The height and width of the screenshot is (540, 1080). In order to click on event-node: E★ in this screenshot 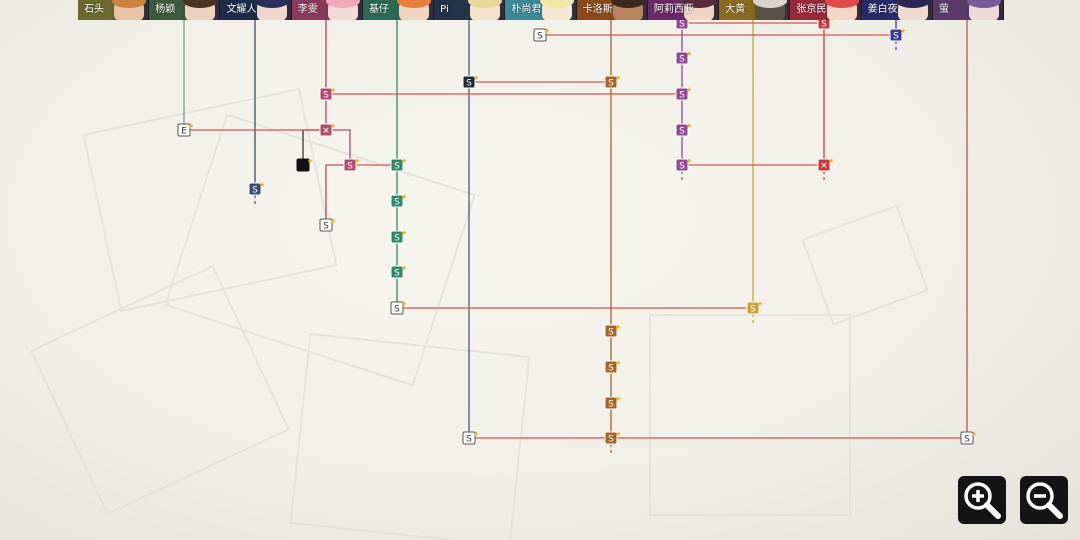, I will do `click(185, 129)`.